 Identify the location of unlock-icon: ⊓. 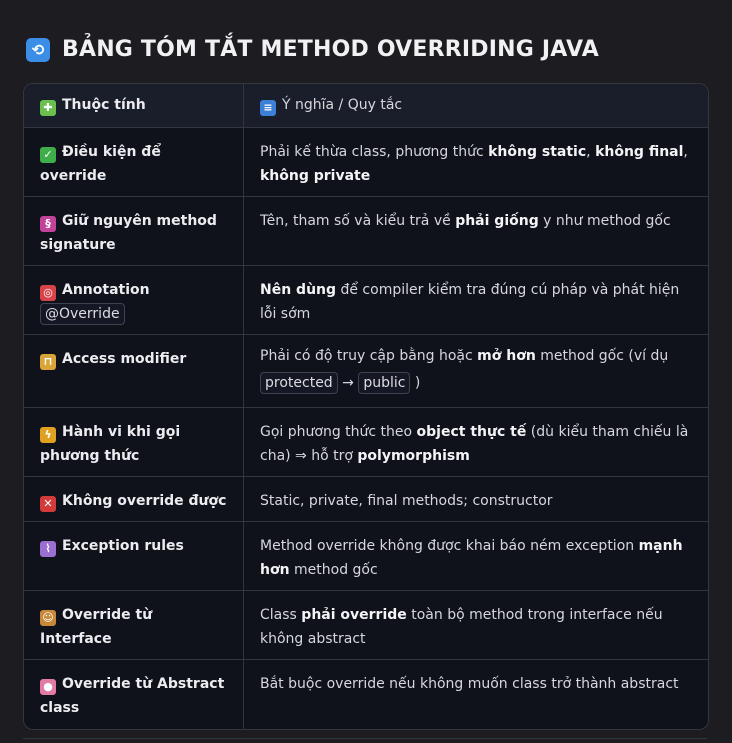
(48, 362).